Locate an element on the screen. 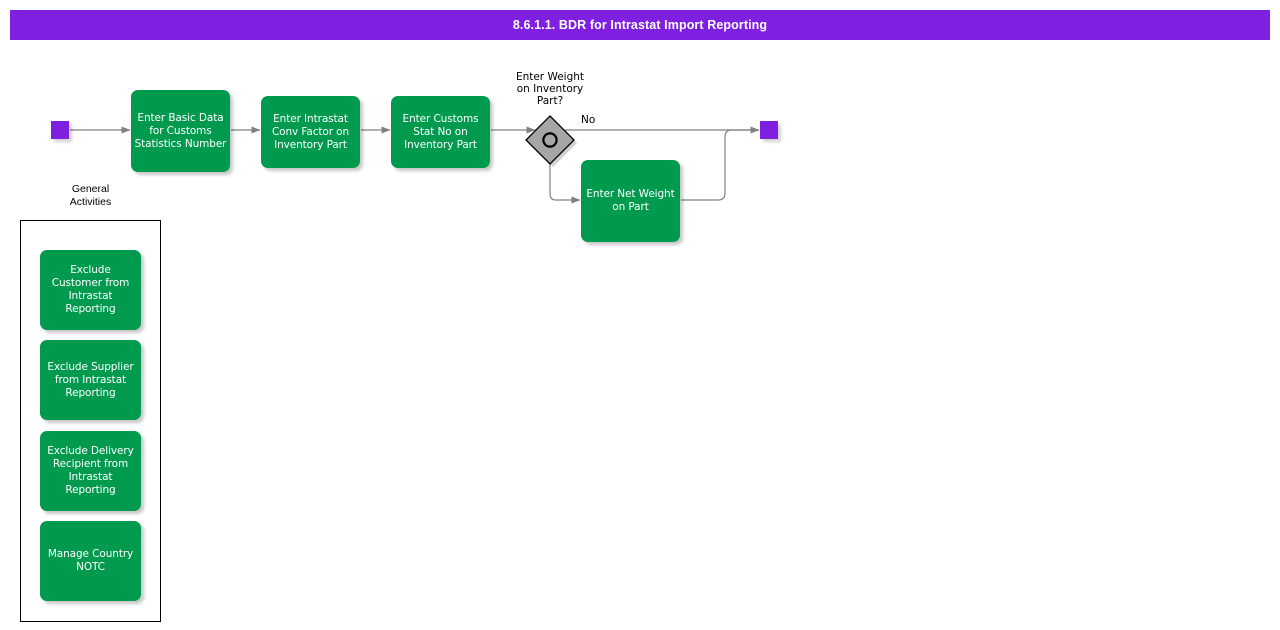 The width and height of the screenshot is (1280, 630). gateway-enter-weight is located at coordinates (550, 130).